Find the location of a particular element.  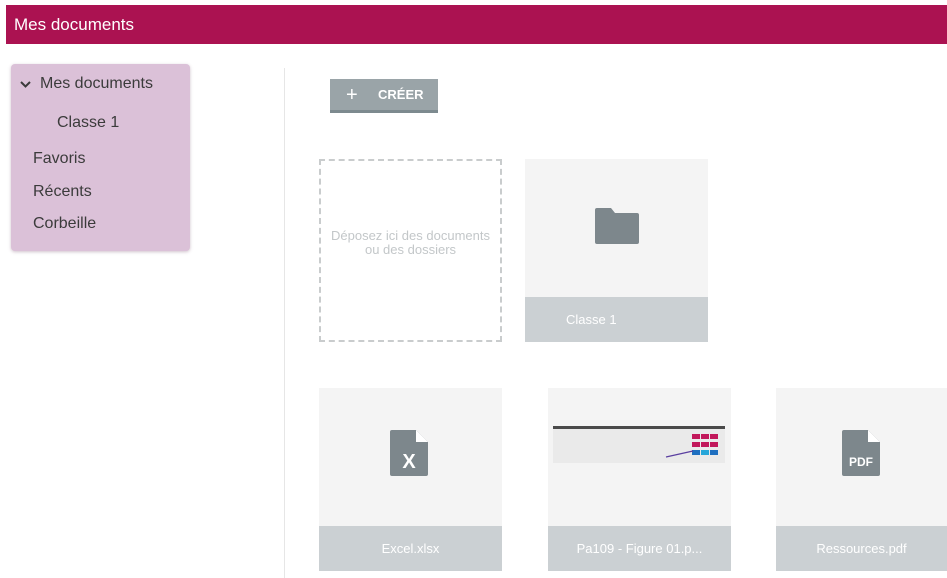

sidebar-item-label: Mes documents is located at coordinates (96, 83).